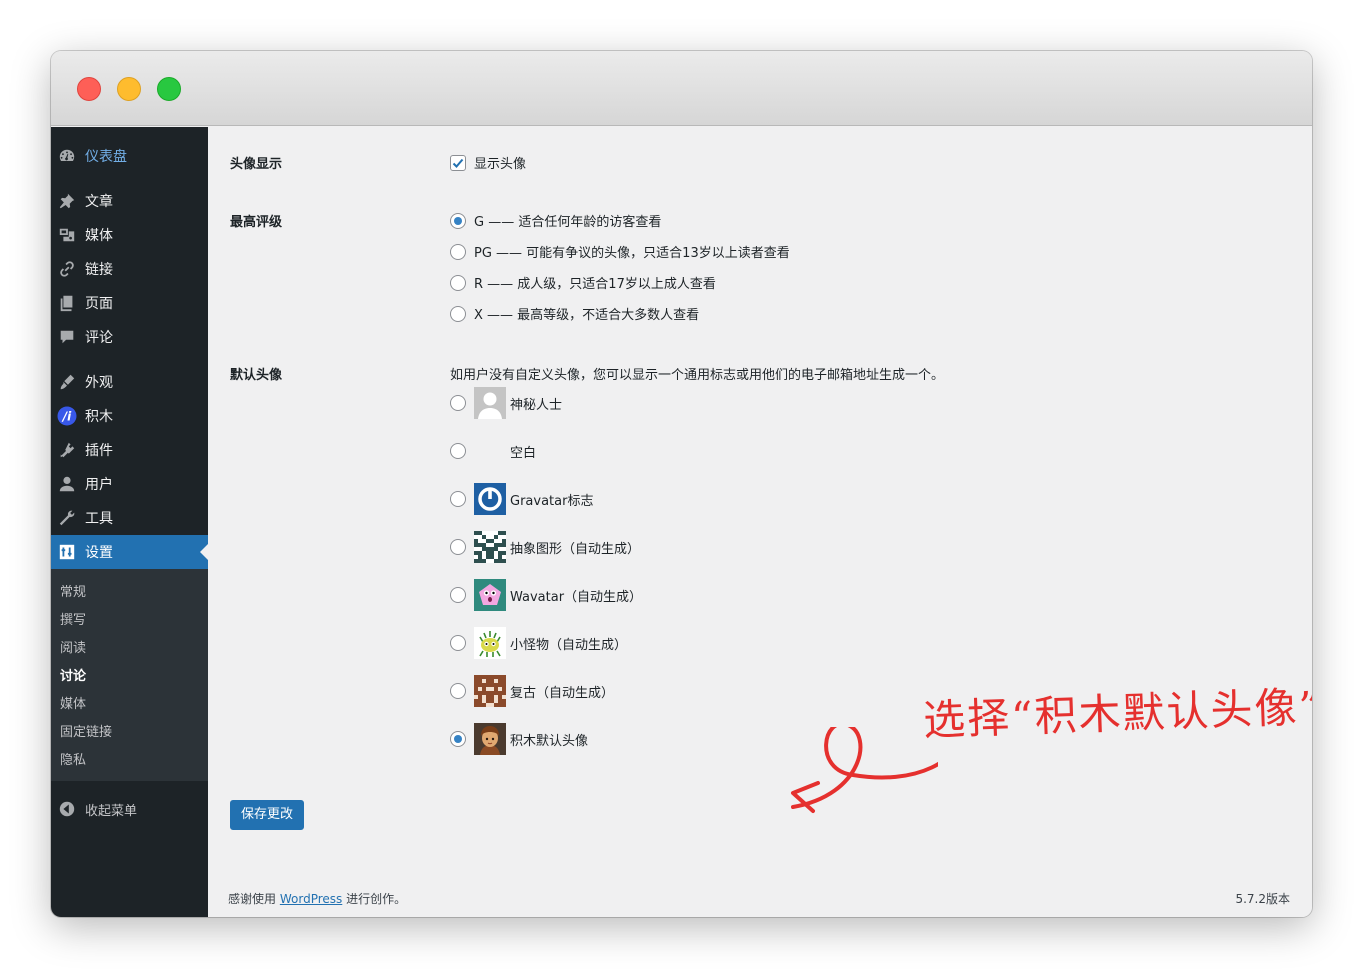 The width and height of the screenshot is (1363, 969). What do you see at coordinates (595, 284) in the screenshot?
I see `rating-option-label: R —— 成人级，只适合17岁以上成人查看` at bounding box center [595, 284].